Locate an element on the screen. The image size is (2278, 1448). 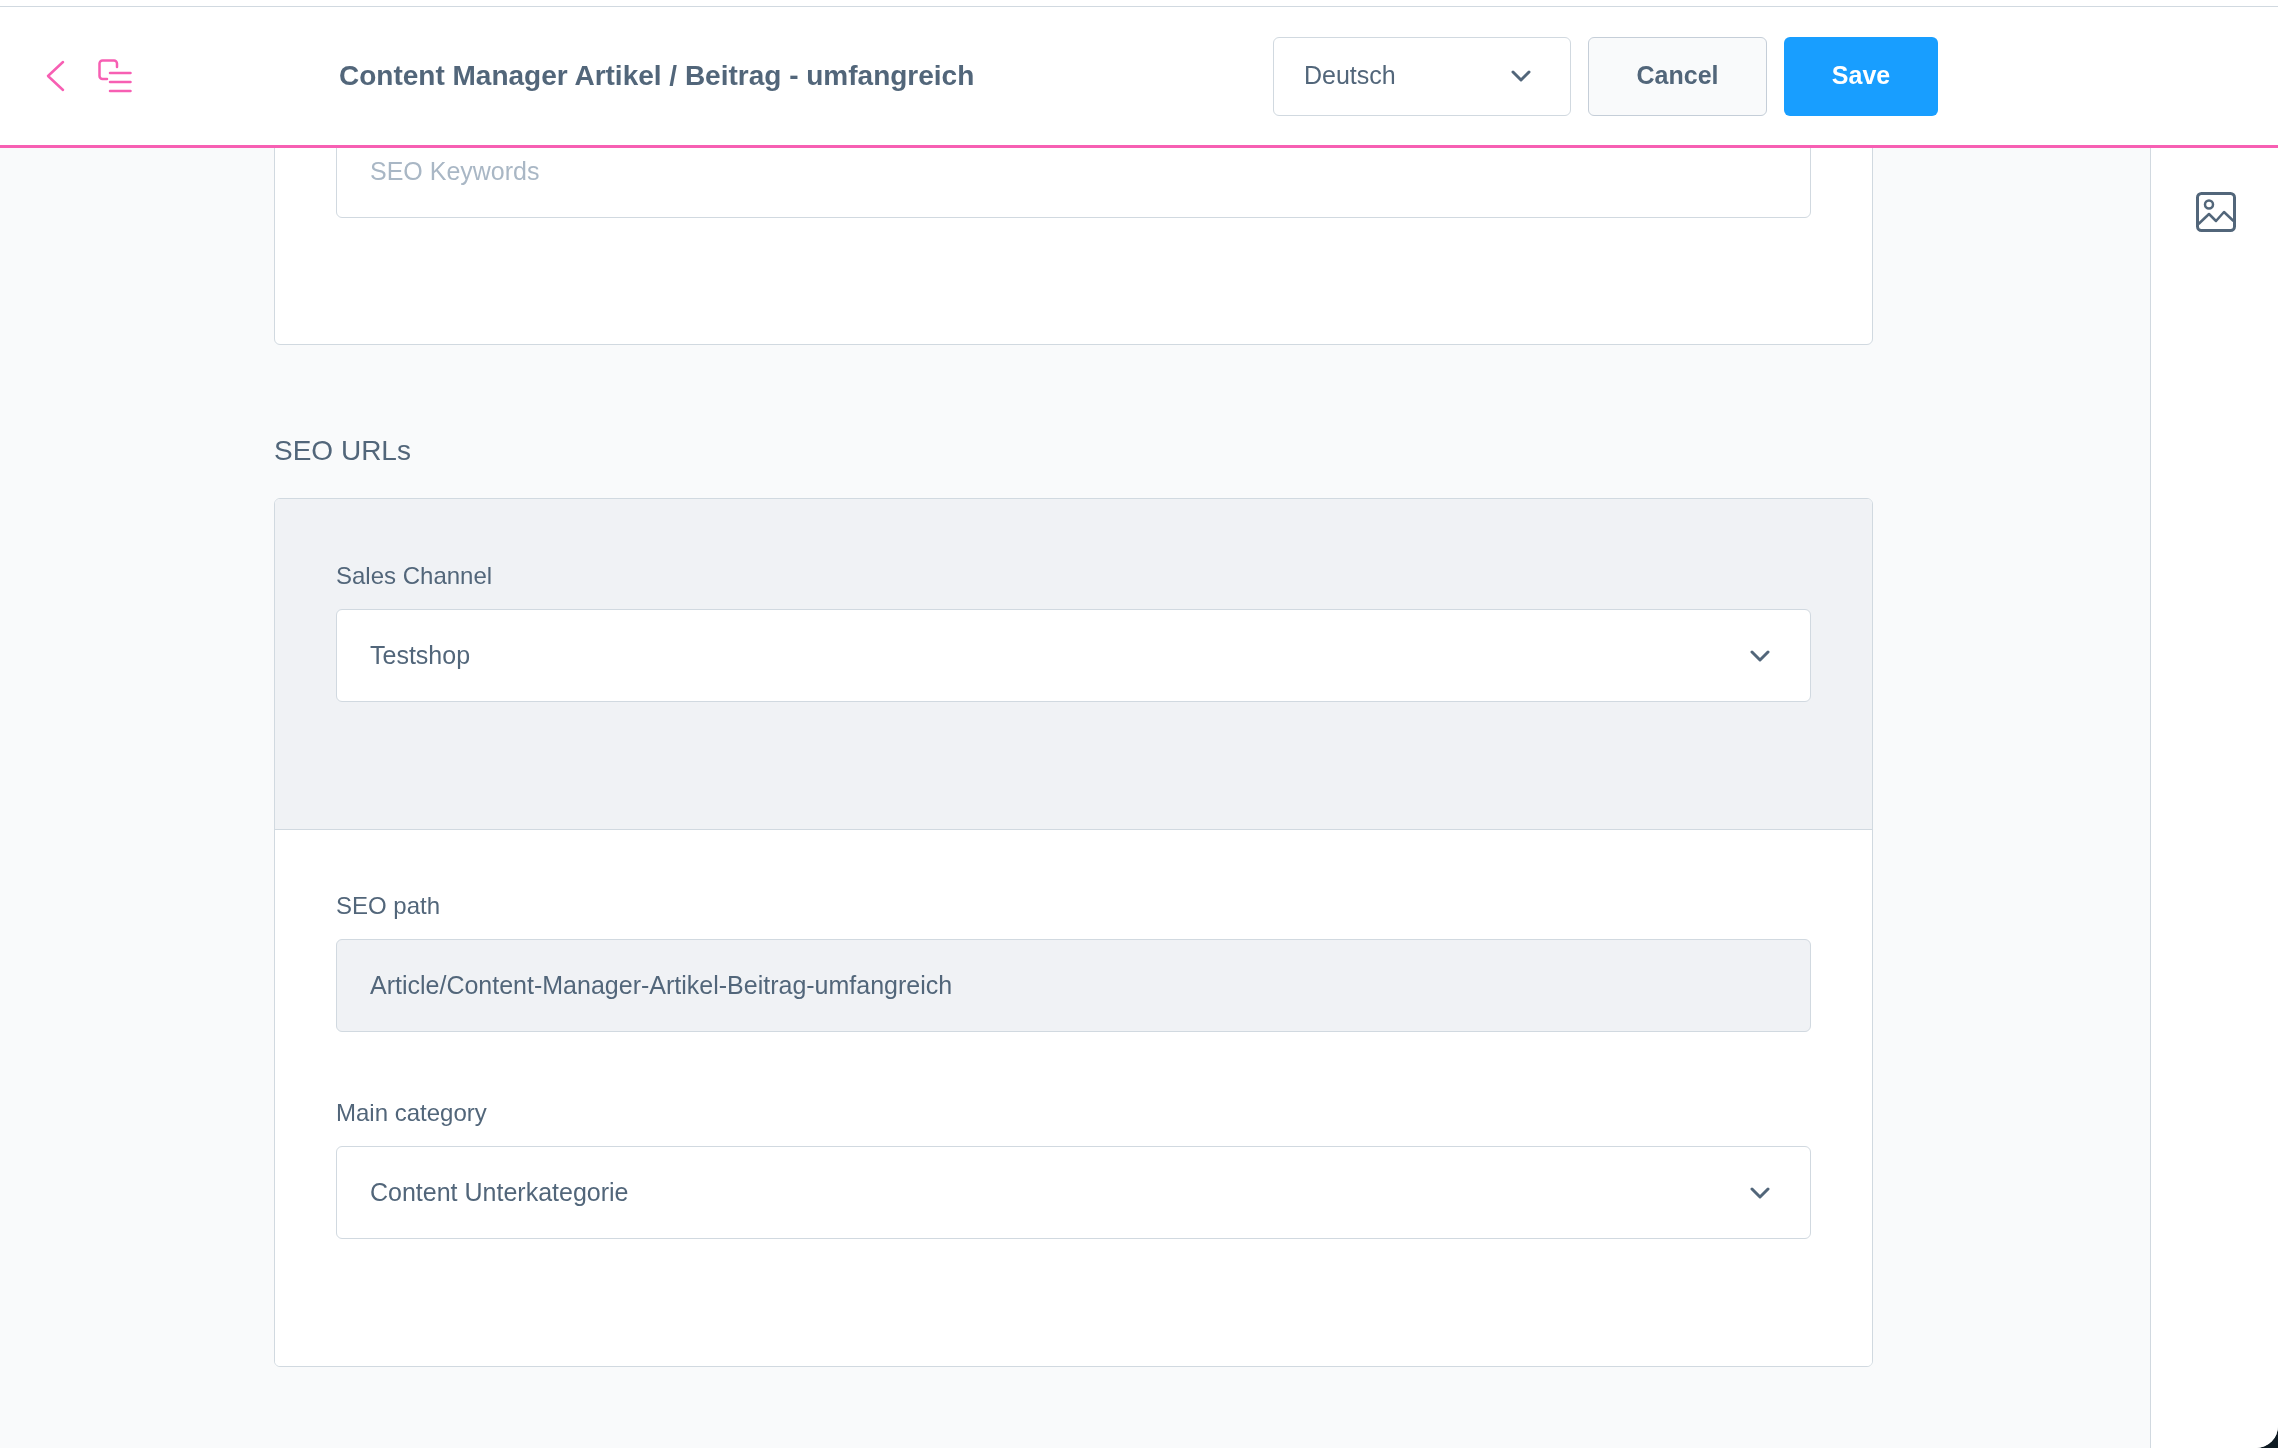
page-title: Content Manager Artikel / Beitrag - umfangreich is located at coordinates (657, 76).